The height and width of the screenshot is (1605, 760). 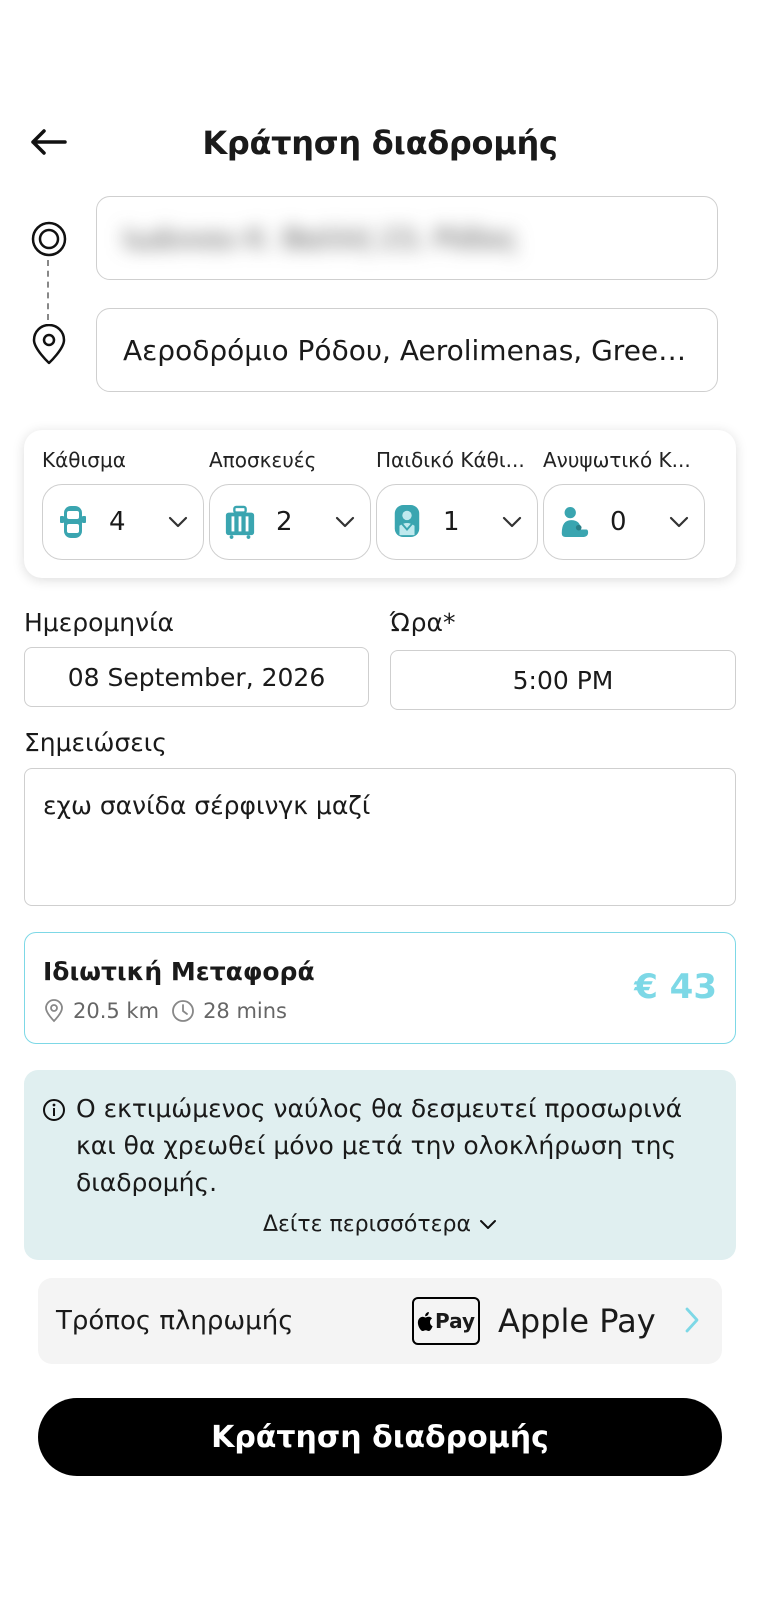 I want to click on apple-pay-badge: Pay, so click(x=446, y=1321).